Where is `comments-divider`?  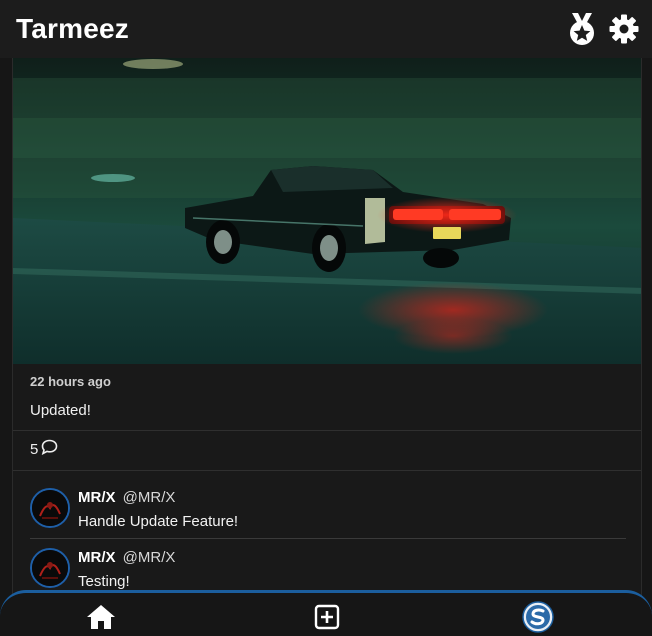
comments-divider is located at coordinates (327, 470).